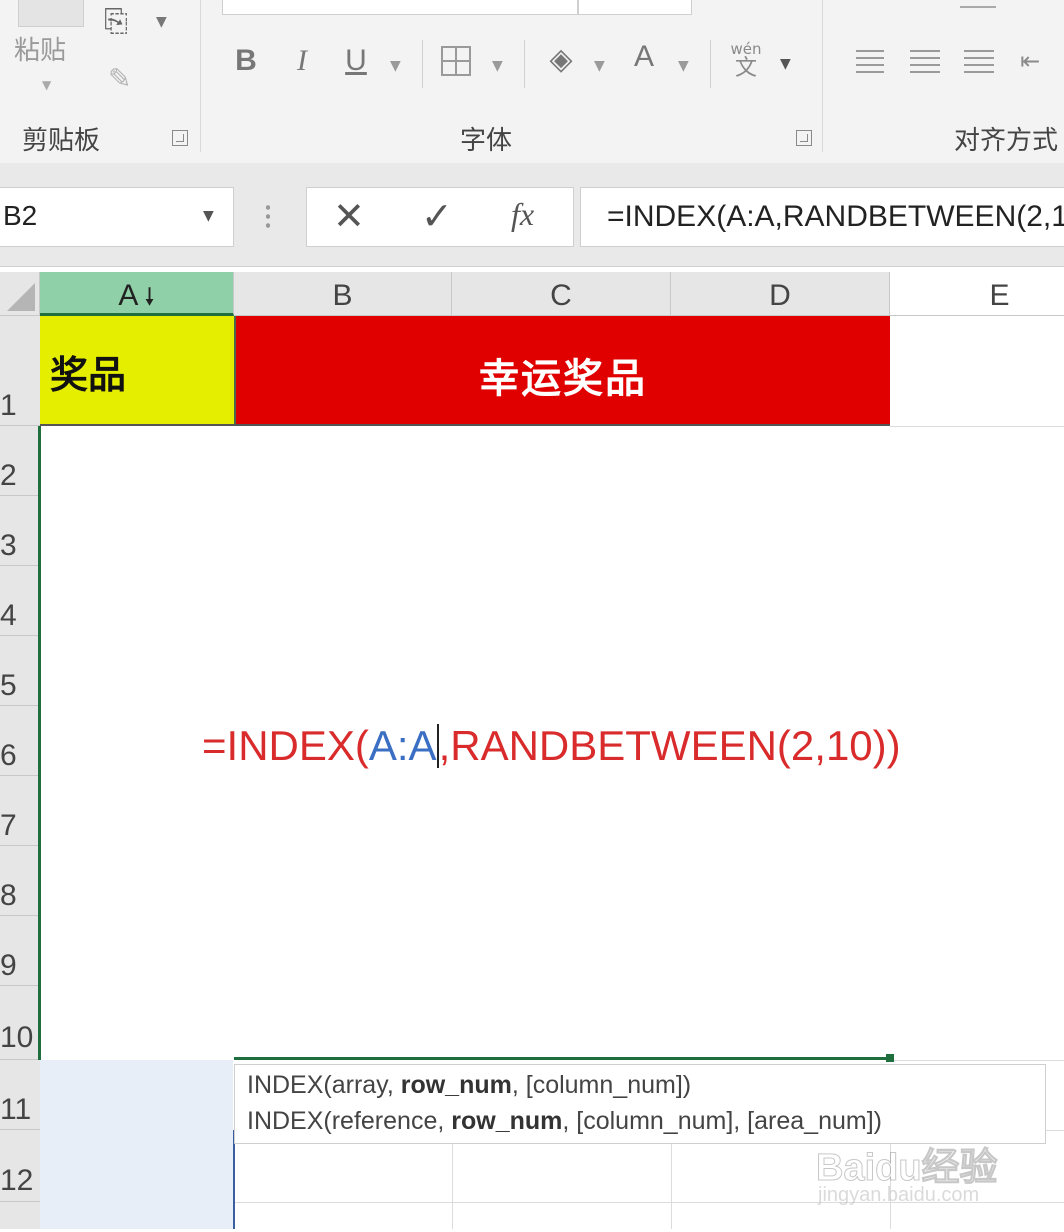  What do you see at coordinates (456, 61) in the screenshot?
I see `borders-icon` at bounding box center [456, 61].